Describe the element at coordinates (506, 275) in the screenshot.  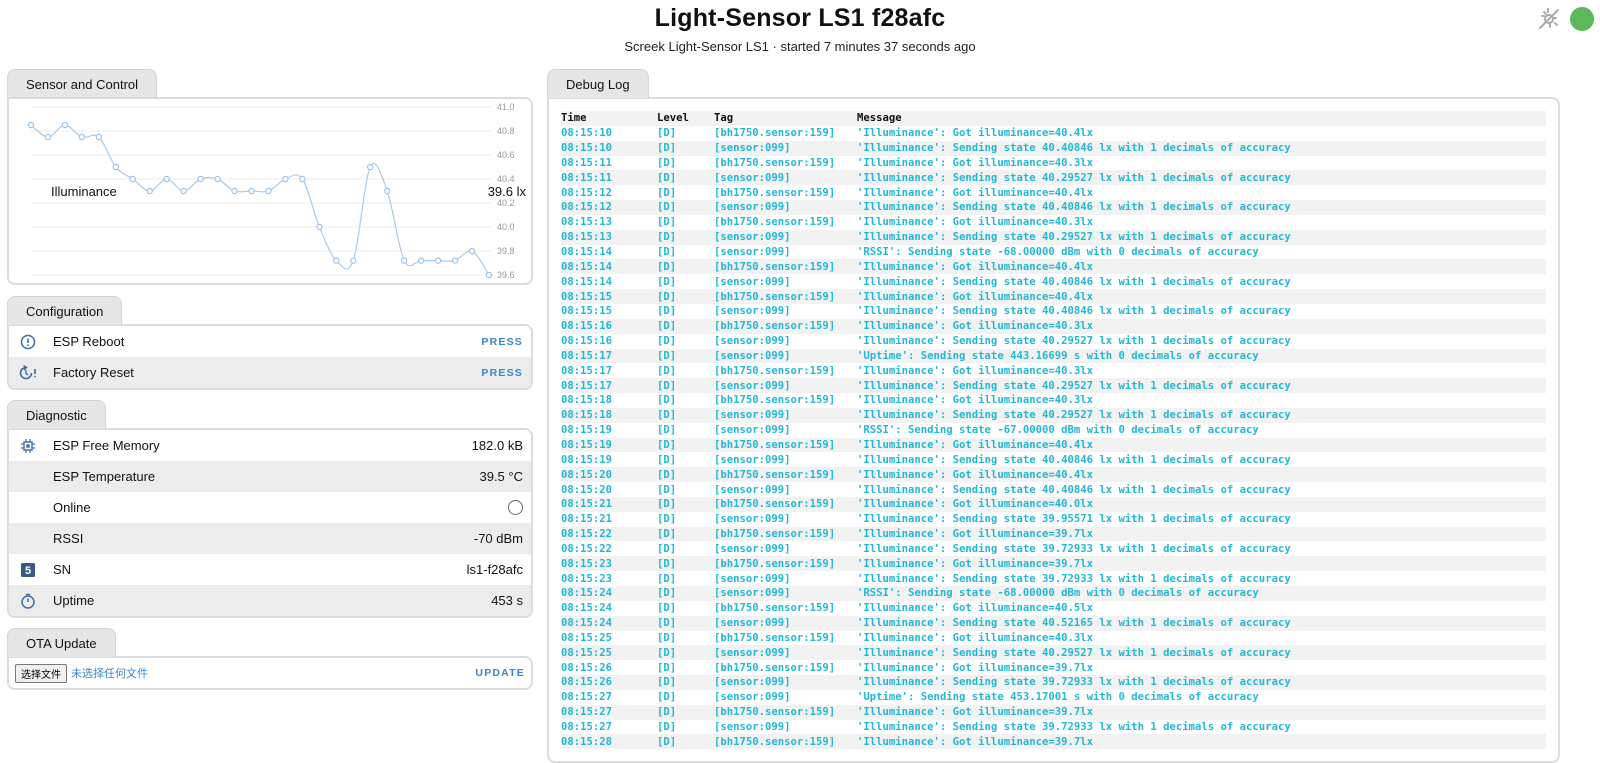
I see `chart-y-tick-label: 39.6` at that location.